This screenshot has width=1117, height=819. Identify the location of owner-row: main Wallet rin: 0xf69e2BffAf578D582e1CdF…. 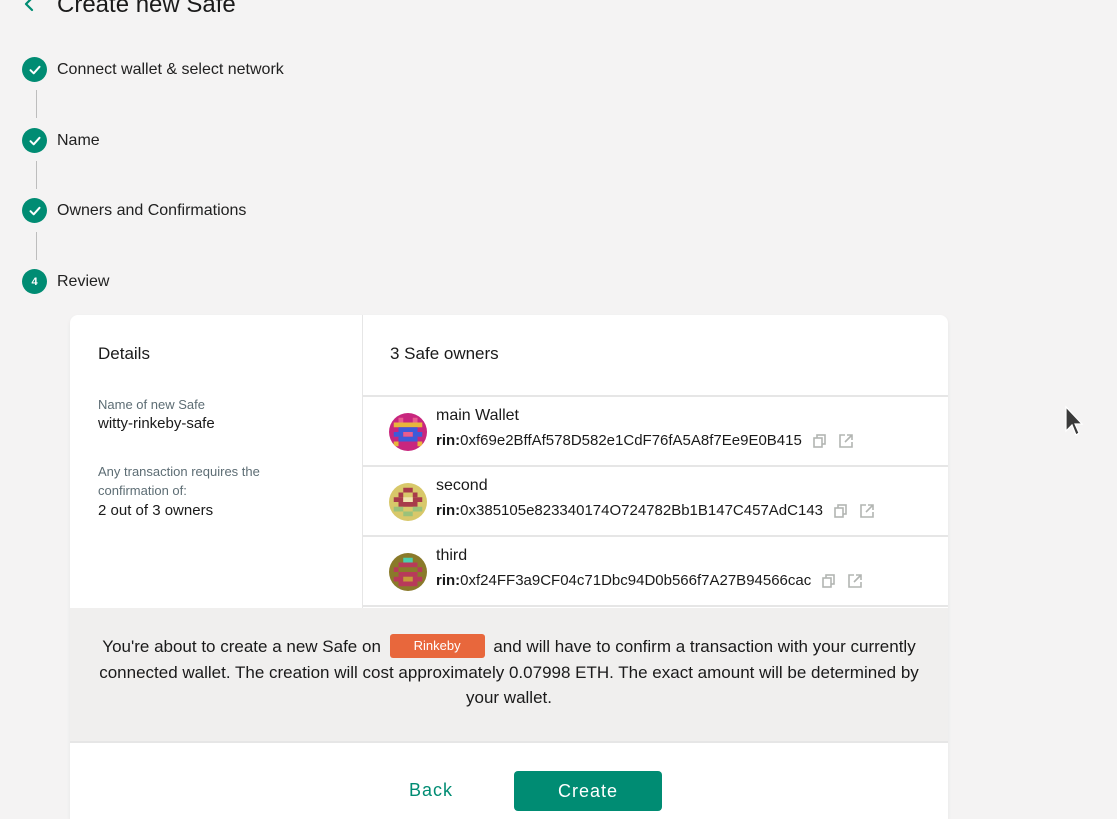
(655, 432).